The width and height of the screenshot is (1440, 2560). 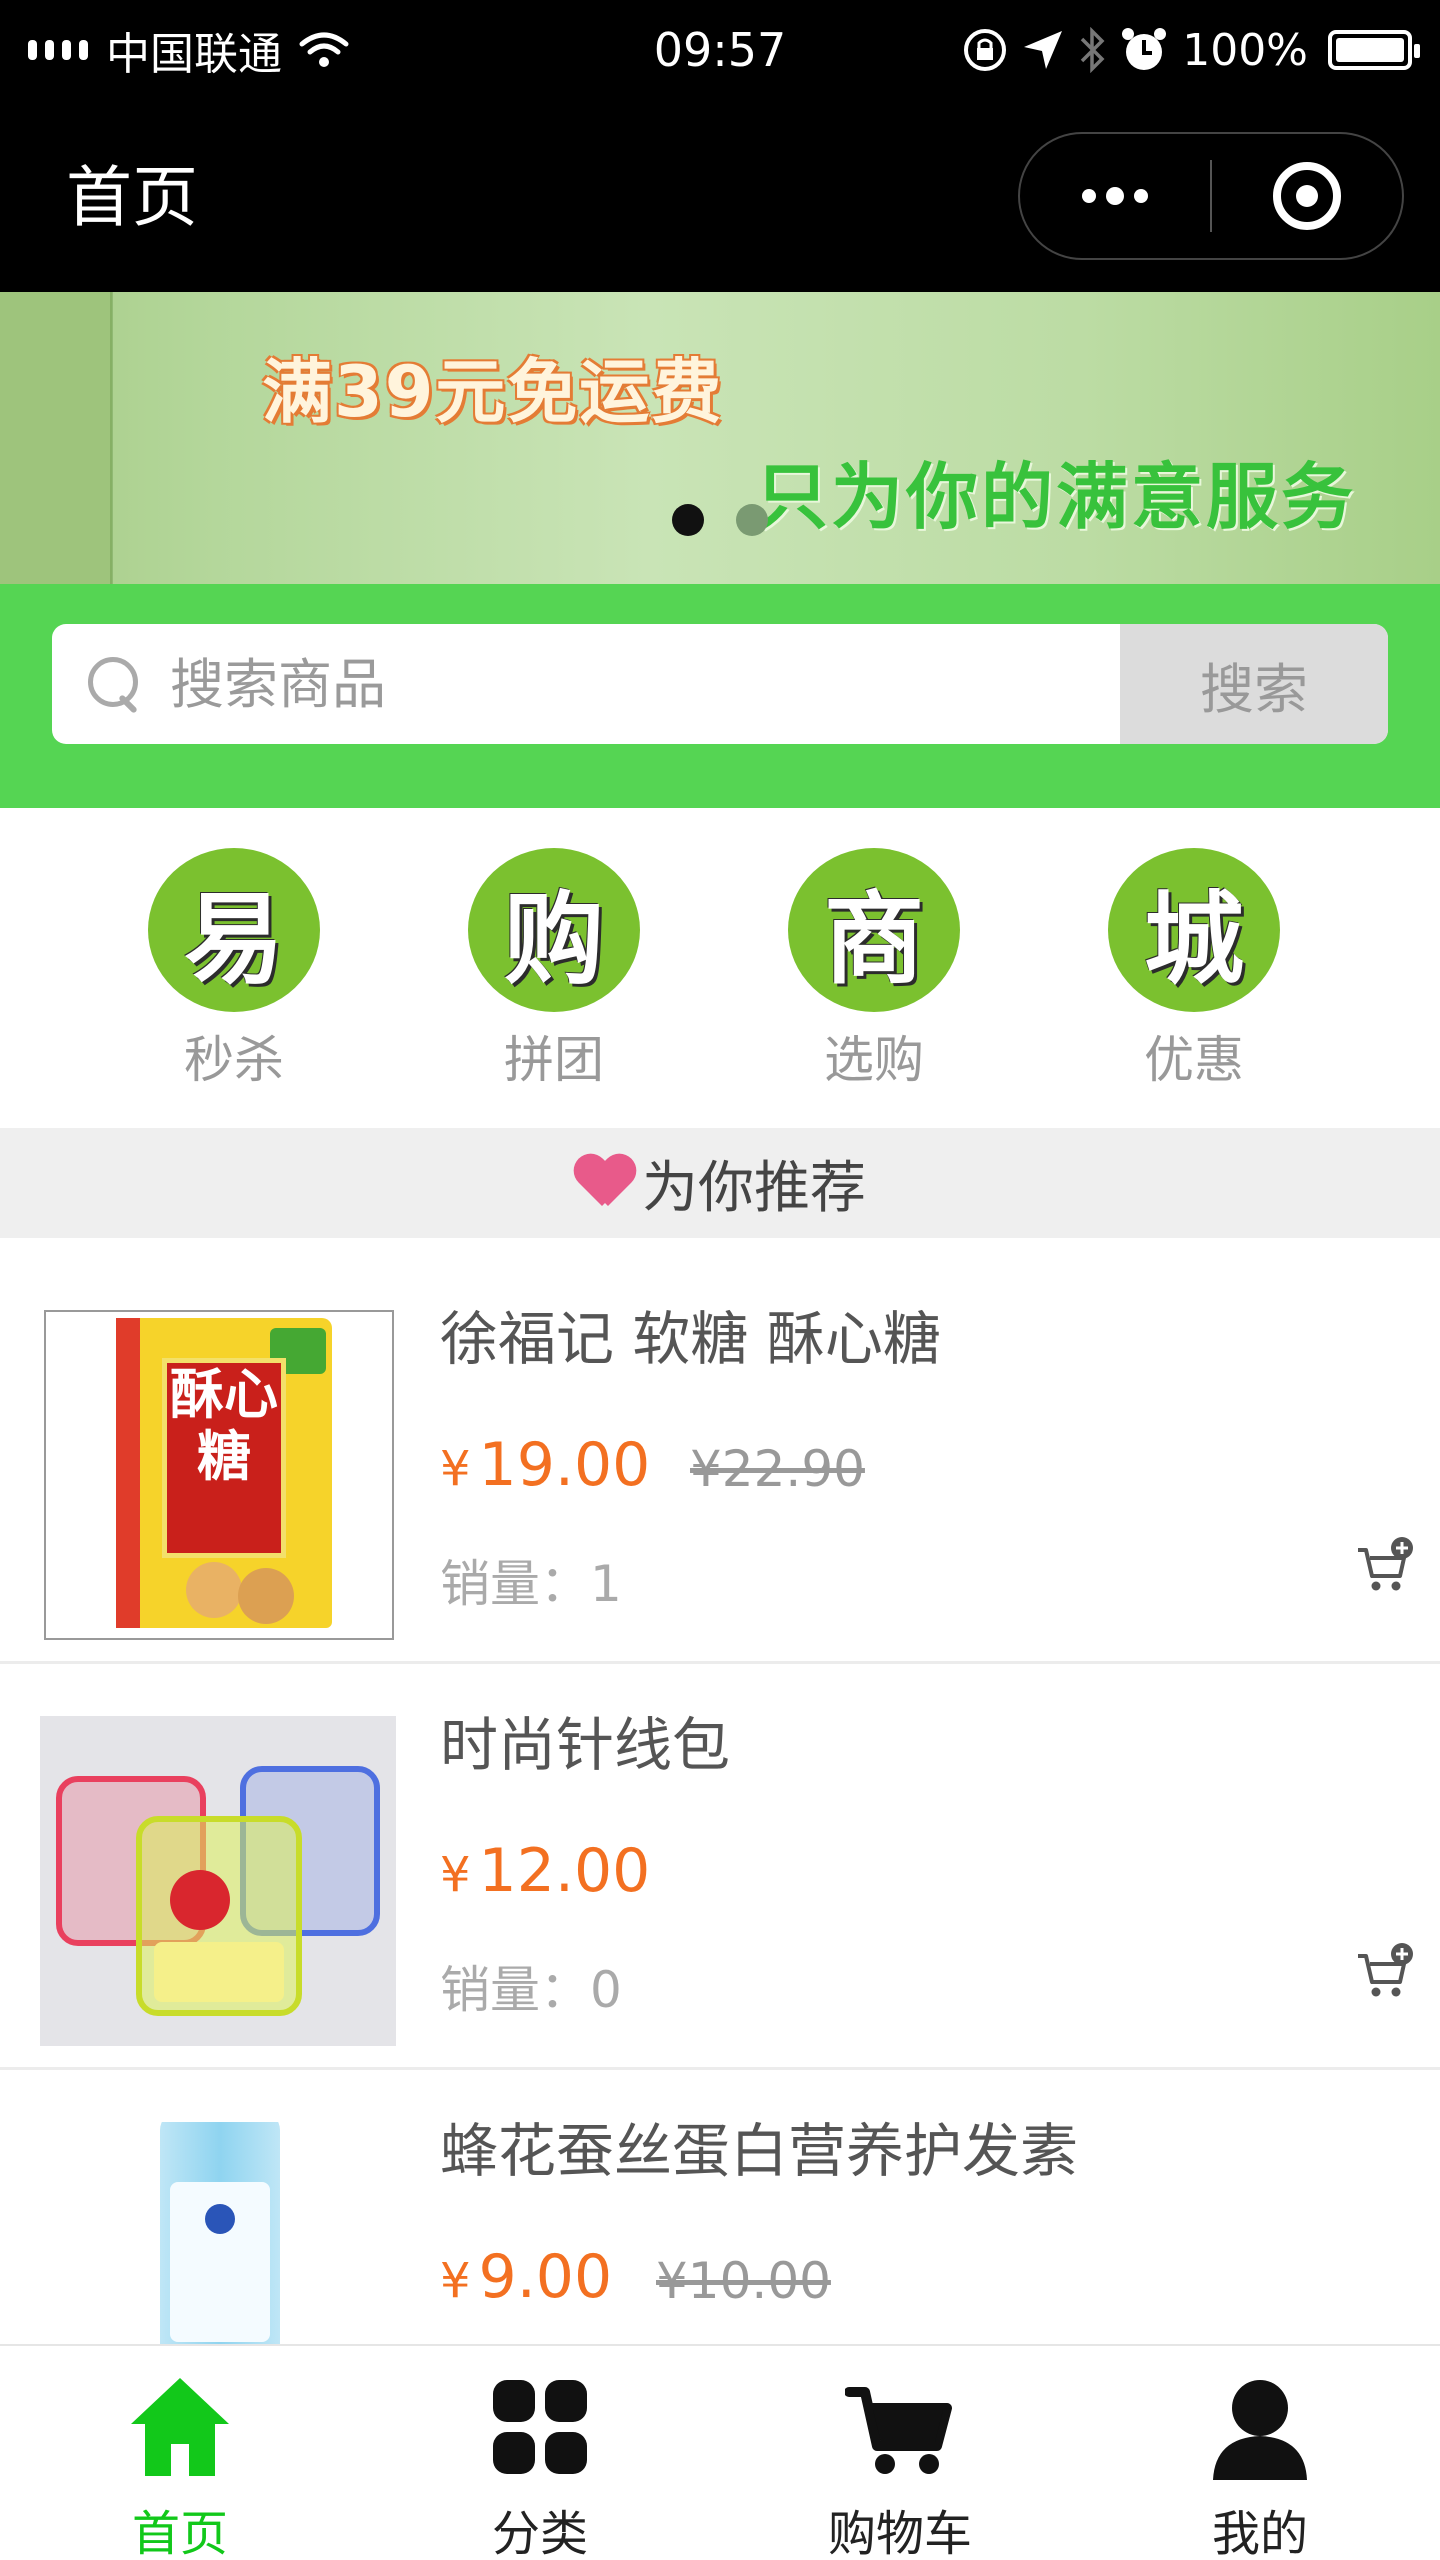 What do you see at coordinates (874, 930) in the screenshot?
I see `category-circle-icon: 商` at bounding box center [874, 930].